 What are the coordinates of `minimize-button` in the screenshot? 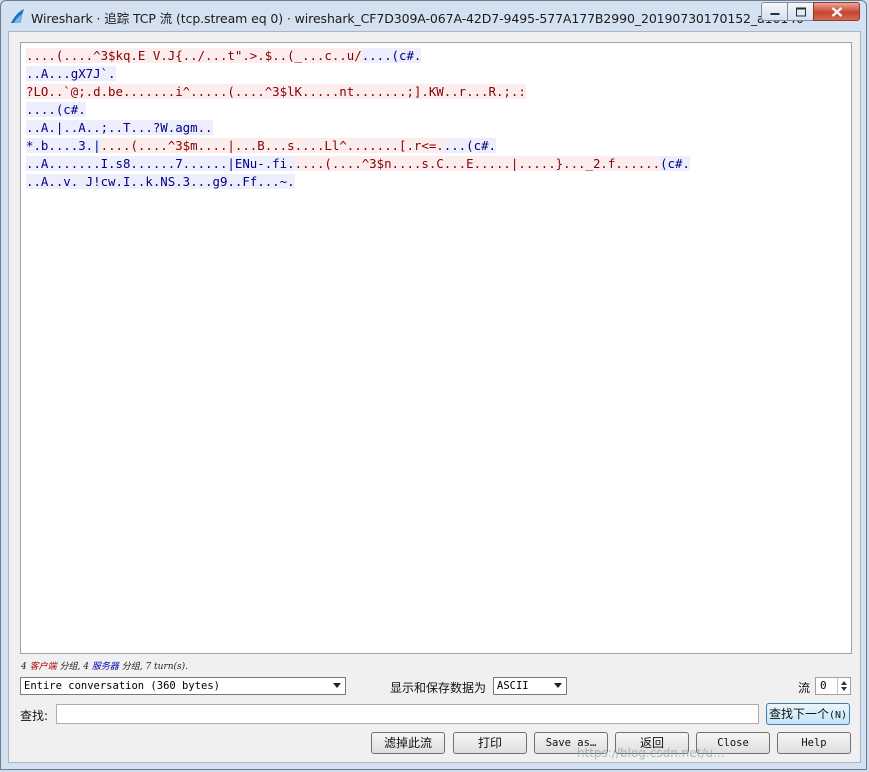 It's located at (774, 11).